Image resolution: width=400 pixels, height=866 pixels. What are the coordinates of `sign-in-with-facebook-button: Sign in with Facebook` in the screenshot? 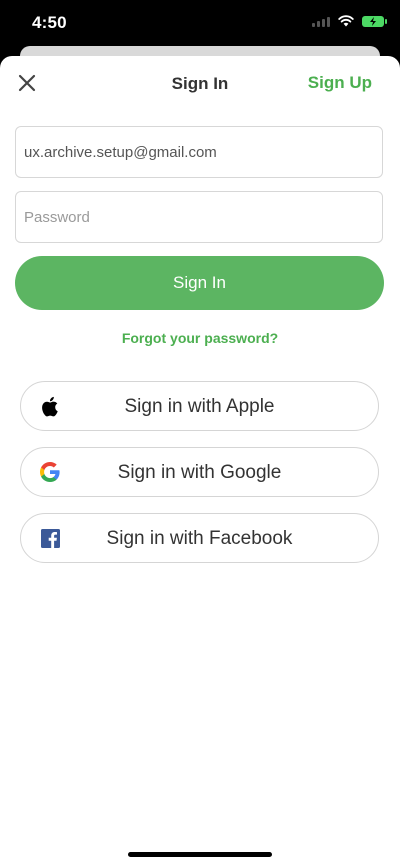 It's located at (199, 538).